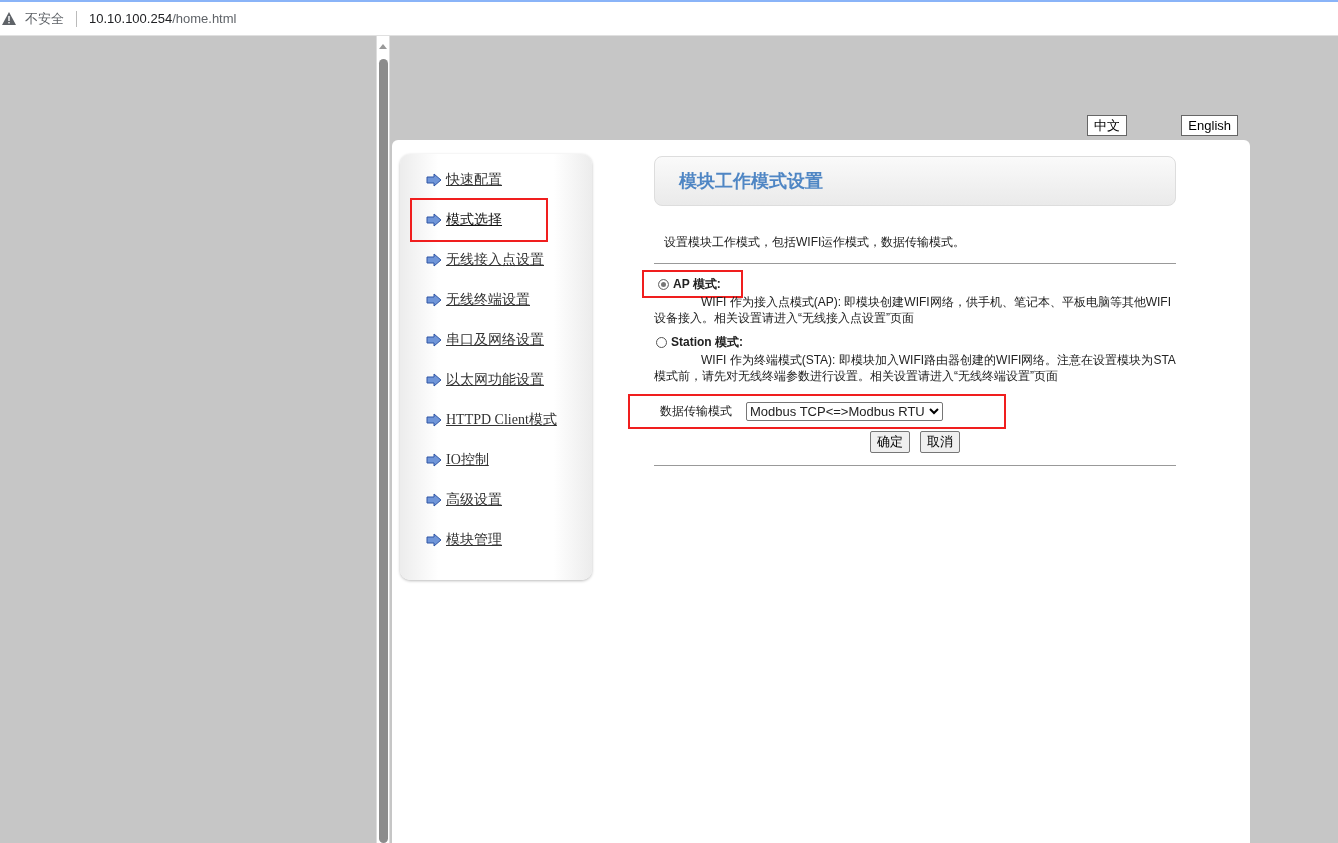 This screenshot has width=1338, height=843. I want to click on mode-label: Station 模式:, so click(707, 342).